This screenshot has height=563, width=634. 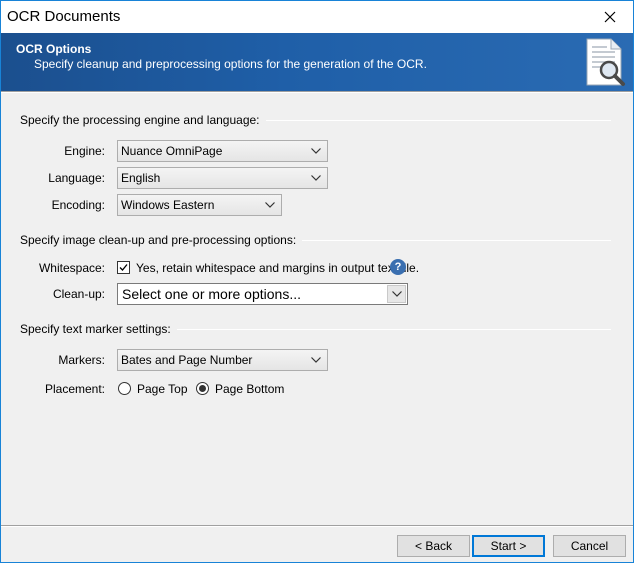 I want to click on help-icon: ?, so click(x=398, y=267).